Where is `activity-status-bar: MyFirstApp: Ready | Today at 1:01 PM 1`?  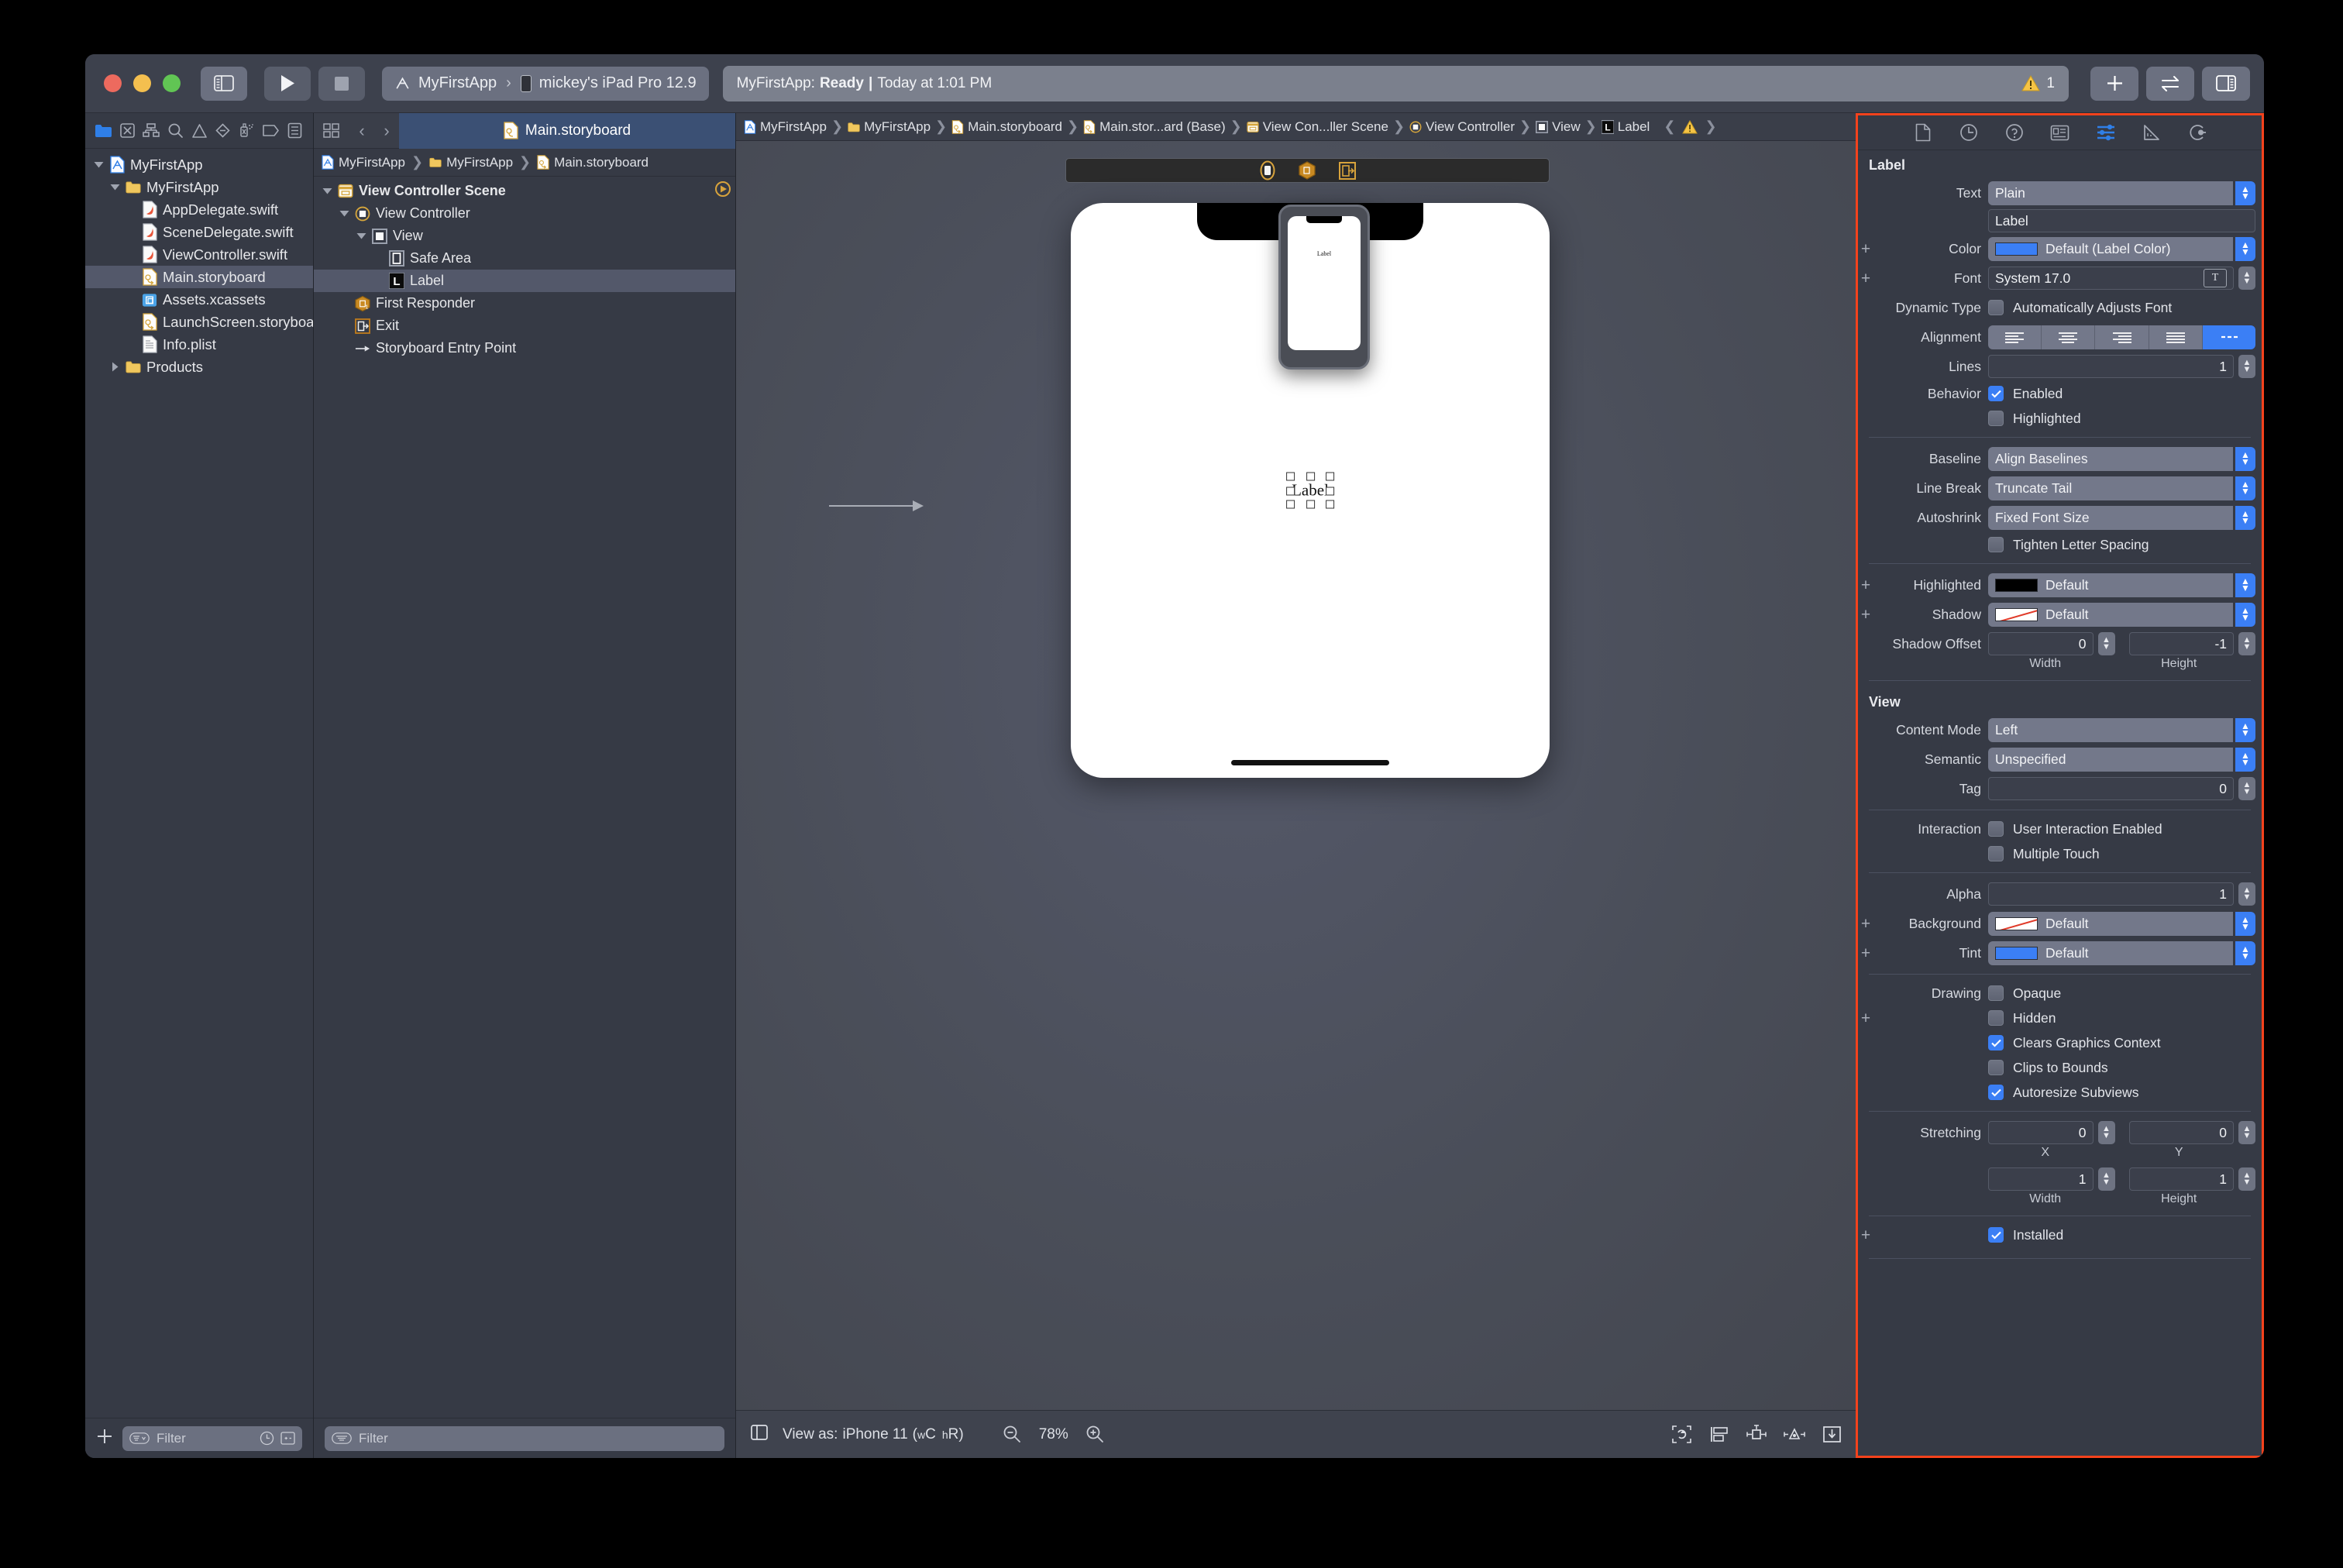 activity-status-bar: MyFirstApp: Ready | Today at 1:01 PM 1 is located at coordinates (1395, 83).